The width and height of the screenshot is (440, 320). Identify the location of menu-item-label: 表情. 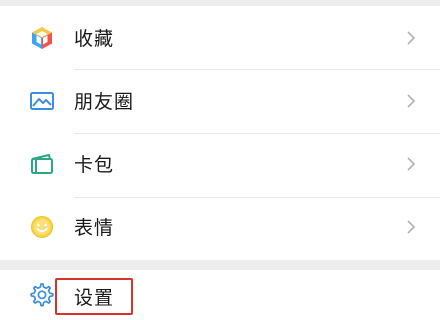
(94, 228).